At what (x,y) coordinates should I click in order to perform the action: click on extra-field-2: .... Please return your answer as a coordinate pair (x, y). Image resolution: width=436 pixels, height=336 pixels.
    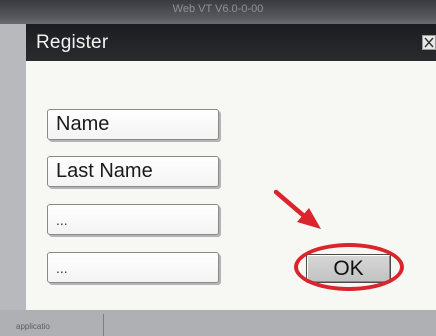
    Looking at the image, I should click on (133, 267).